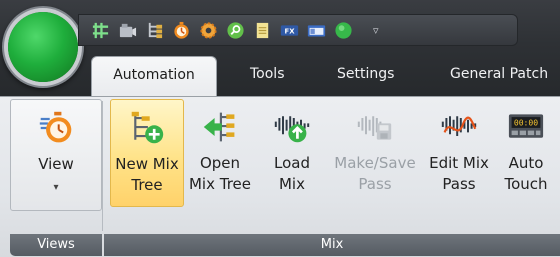  Describe the element at coordinates (526, 123) in the screenshot. I see `svg-text: 00:00` at that location.